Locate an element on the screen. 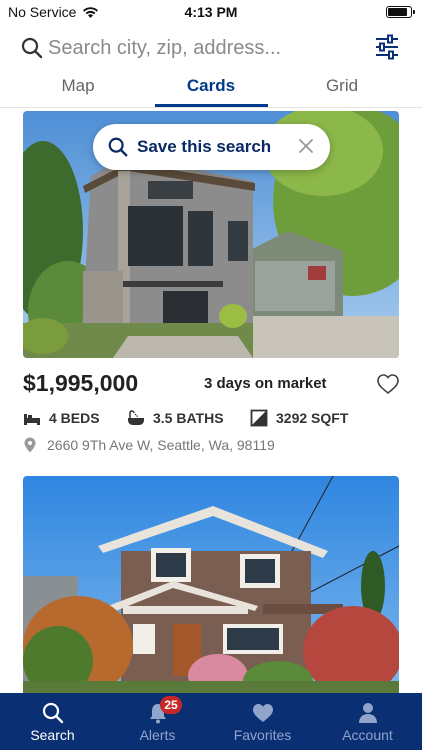 The image size is (422, 750). alerts-badge: 25 is located at coordinates (171, 705).